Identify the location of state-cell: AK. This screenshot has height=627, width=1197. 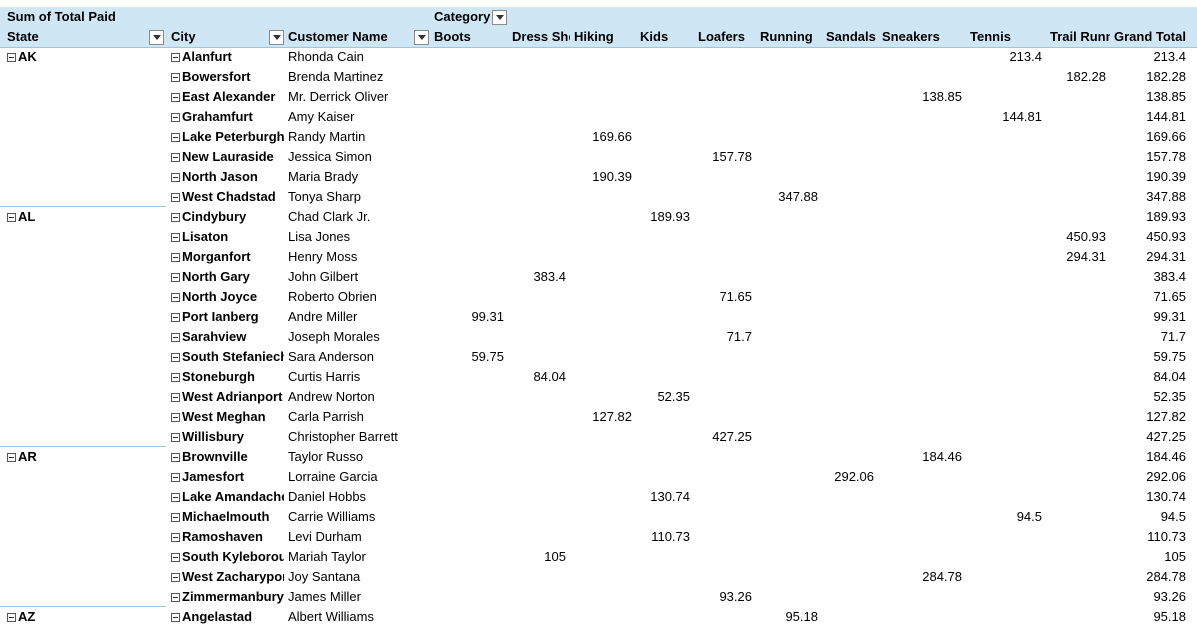
(82, 57).